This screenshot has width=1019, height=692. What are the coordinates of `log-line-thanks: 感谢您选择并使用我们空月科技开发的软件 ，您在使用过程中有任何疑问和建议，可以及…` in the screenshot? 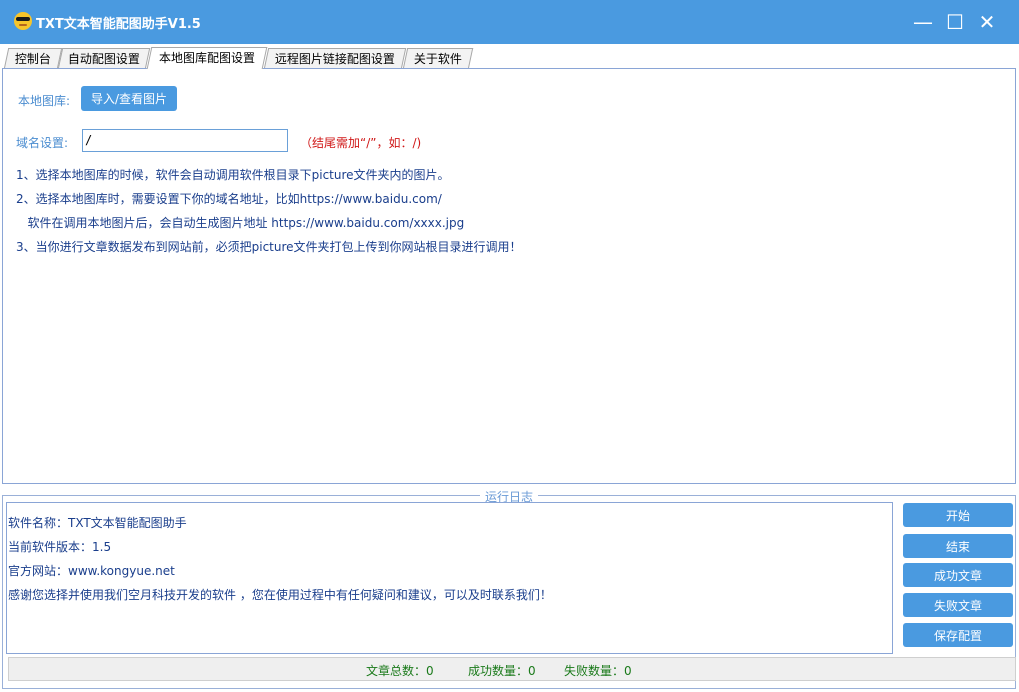 It's located at (280, 595).